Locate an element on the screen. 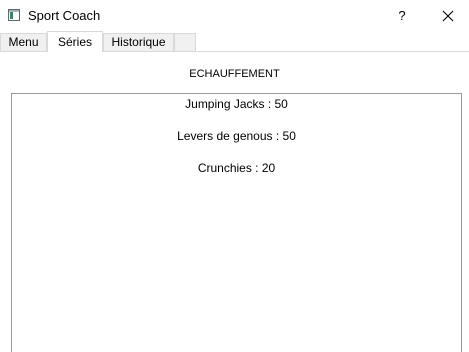  section-heading: ECHAUFFEMENT is located at coordinates (234, 74).